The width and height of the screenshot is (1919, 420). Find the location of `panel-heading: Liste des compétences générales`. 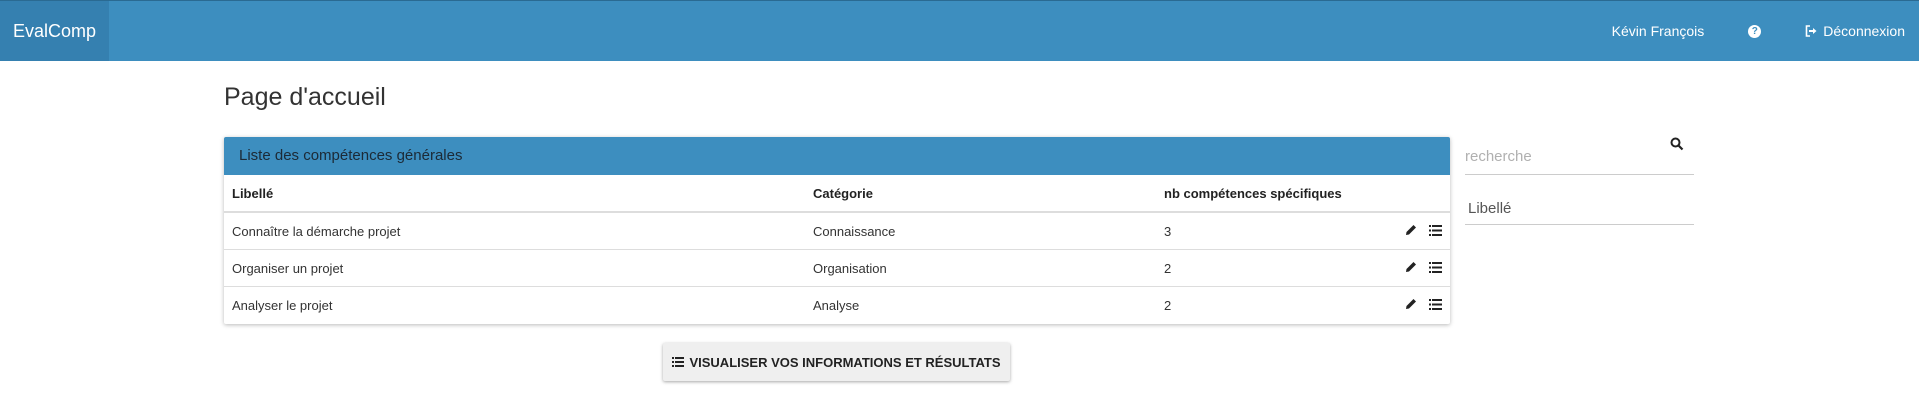

panel-heading: Liste des compétences générales is located at coordinates (837, 156).